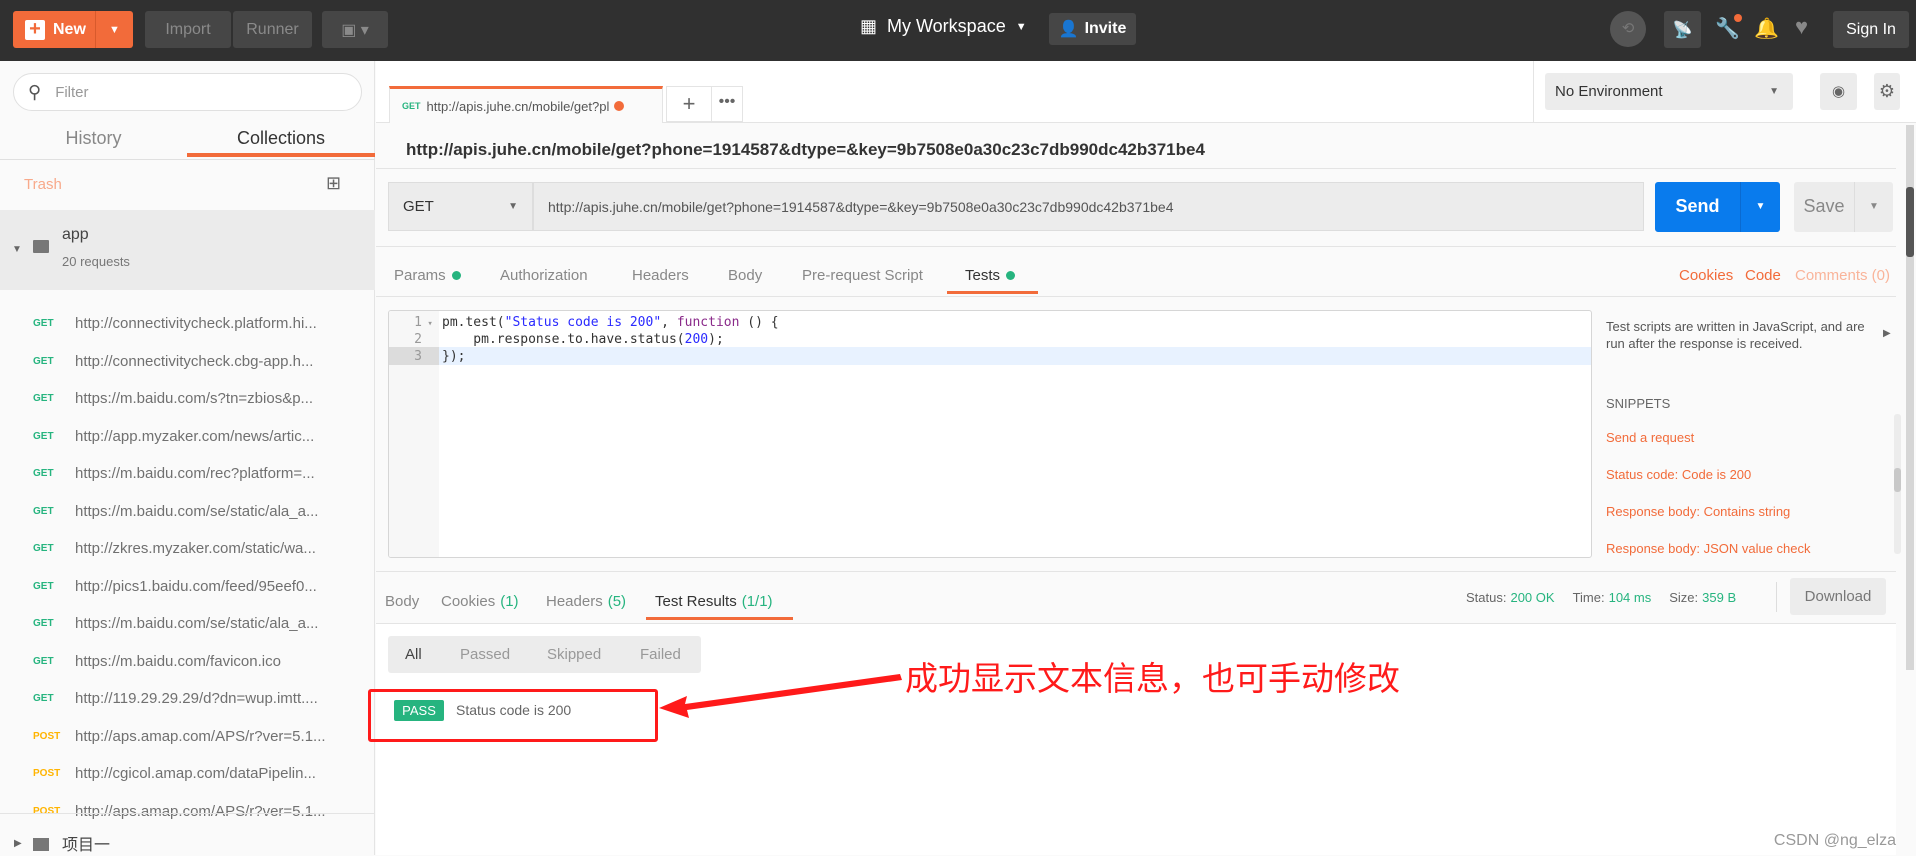  I want to click on heart-icon: ♥, so click(1801, 27).